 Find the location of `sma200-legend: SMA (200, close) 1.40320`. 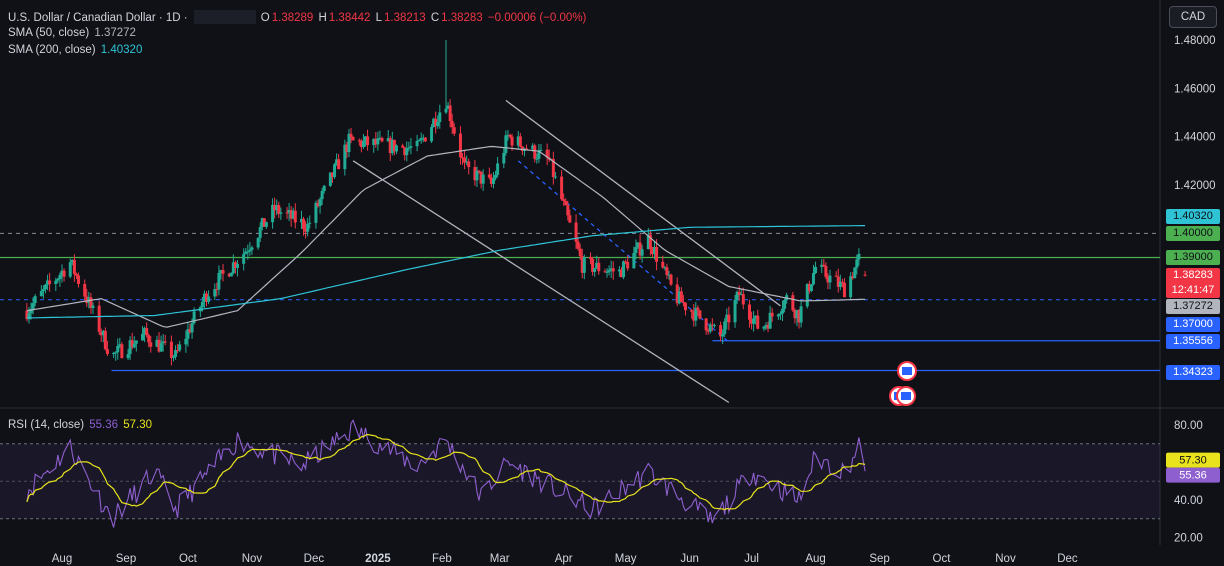

sma200-legend: SMA (200, close) 1.40320 is located at coordinates (76, 50).